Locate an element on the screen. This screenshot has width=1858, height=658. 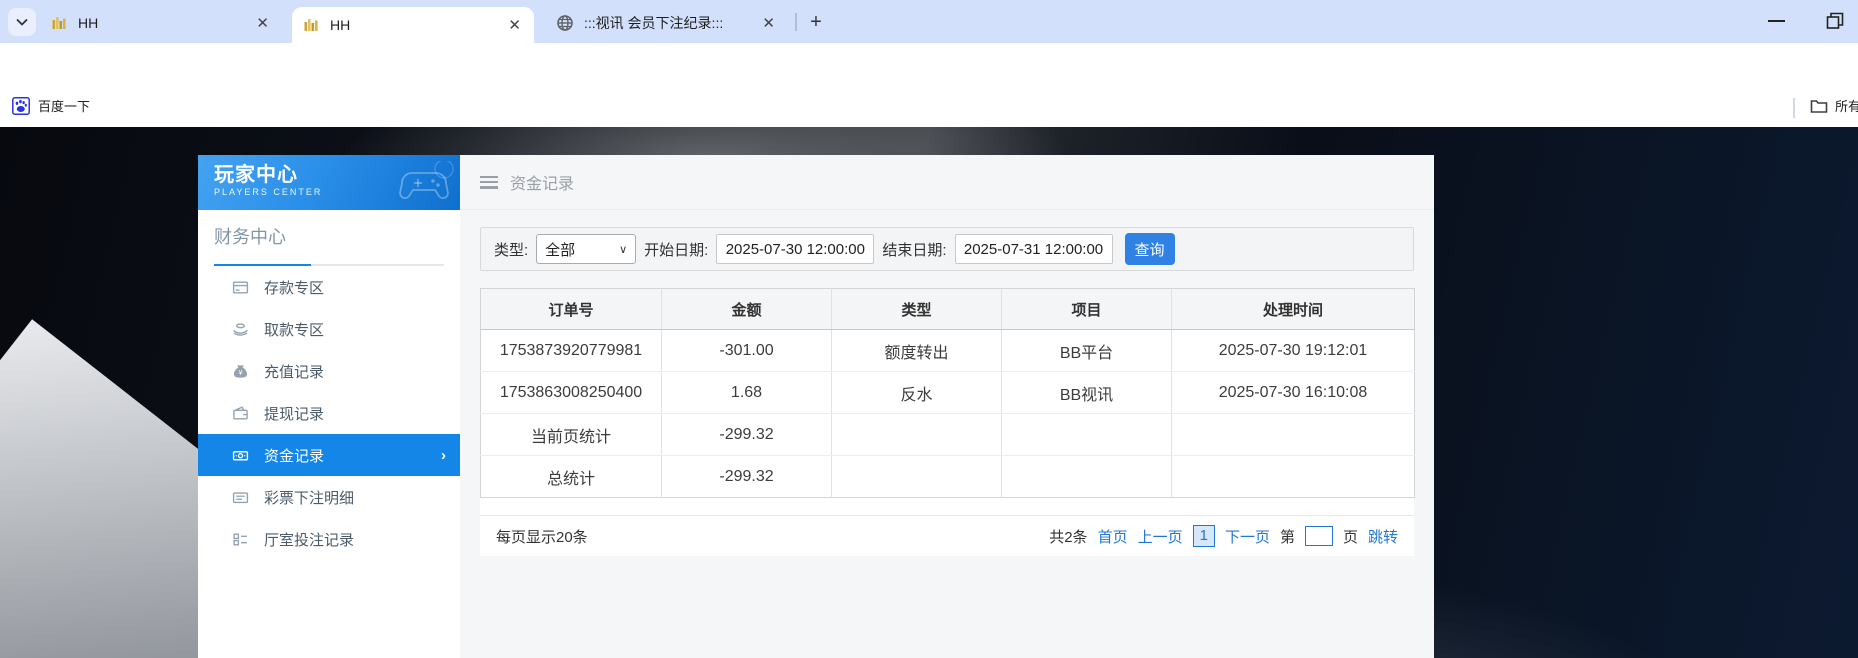
search-button: 查询 is located at coordinates (1149, 249).